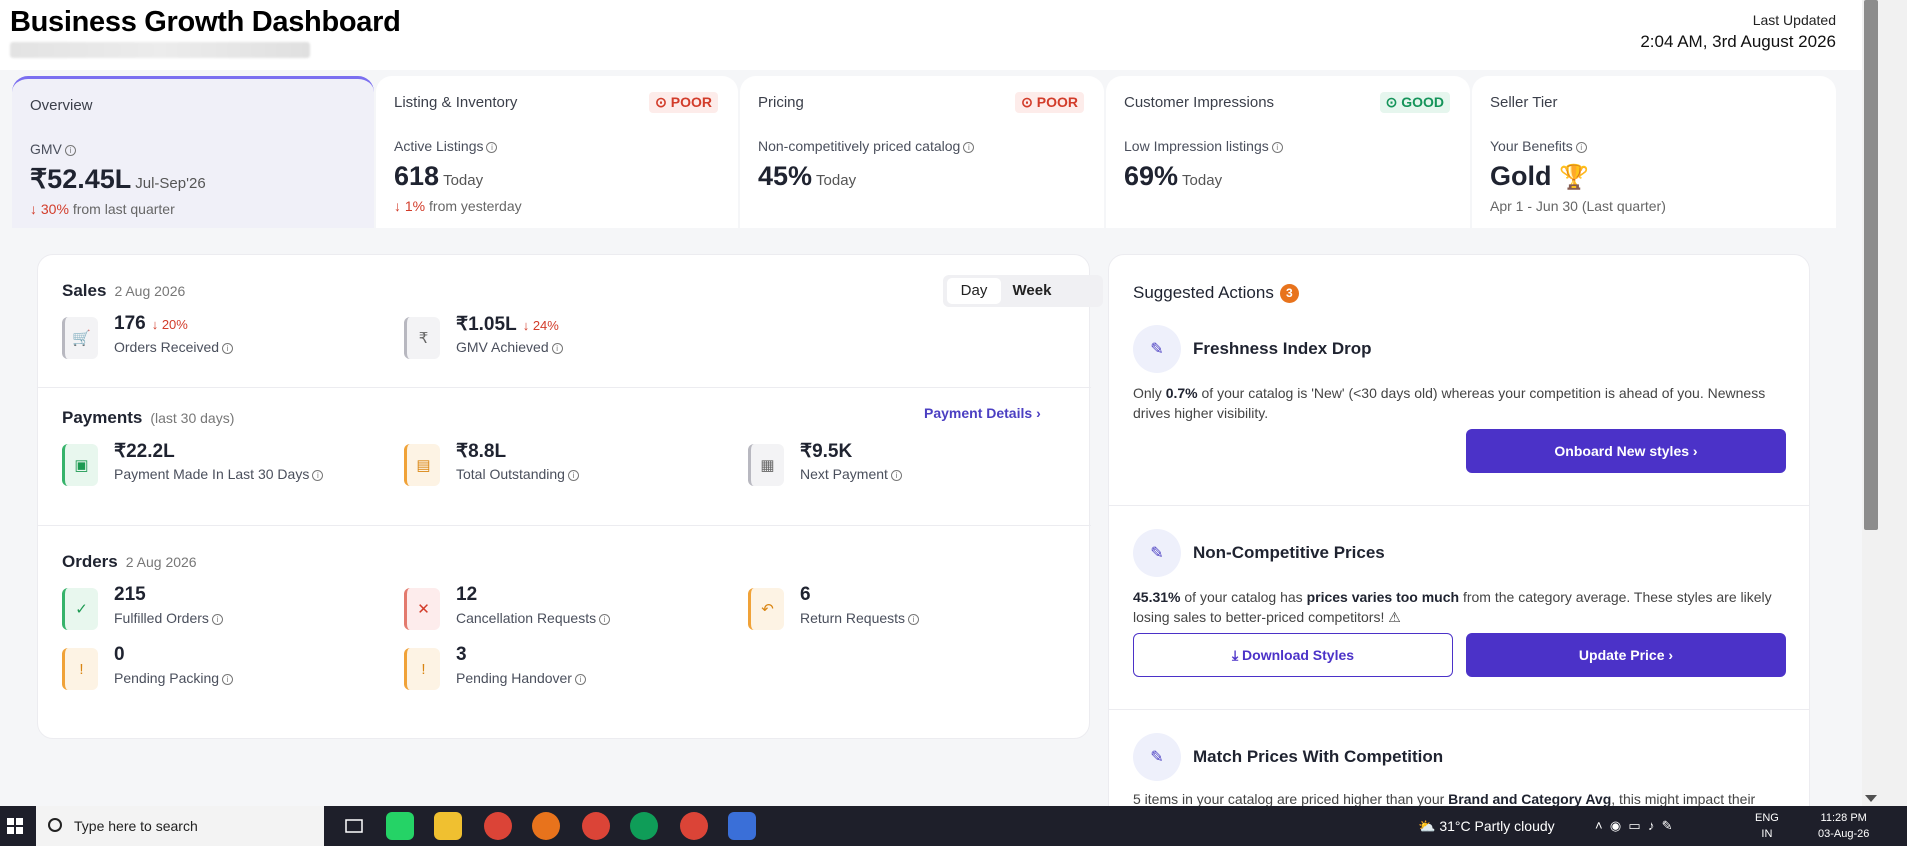 This screenshot has width=1907, height=846. What do you see at coordinates (212, 668) in the screenshot?
I see `pending-packing-stat: ! 0 Pending Packing i` at bounding box center [212, 668].